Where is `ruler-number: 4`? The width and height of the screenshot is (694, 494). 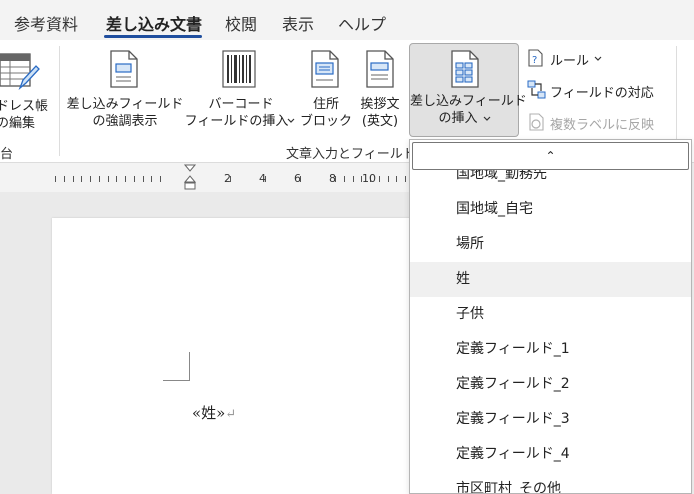 ruler-number: 4 is located at coordinates (262, 178).